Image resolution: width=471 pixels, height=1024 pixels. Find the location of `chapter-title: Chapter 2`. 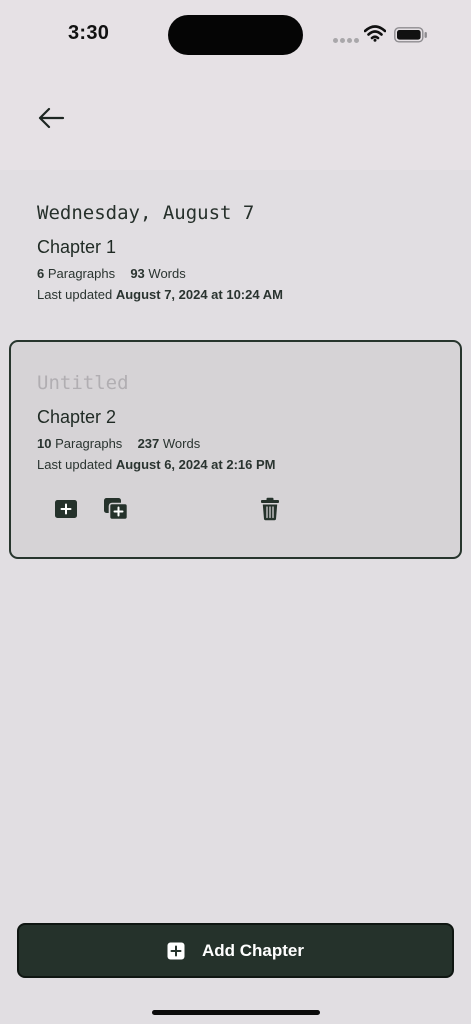

chapter-title: Chapter 2 is located at coordinates (77, 417).